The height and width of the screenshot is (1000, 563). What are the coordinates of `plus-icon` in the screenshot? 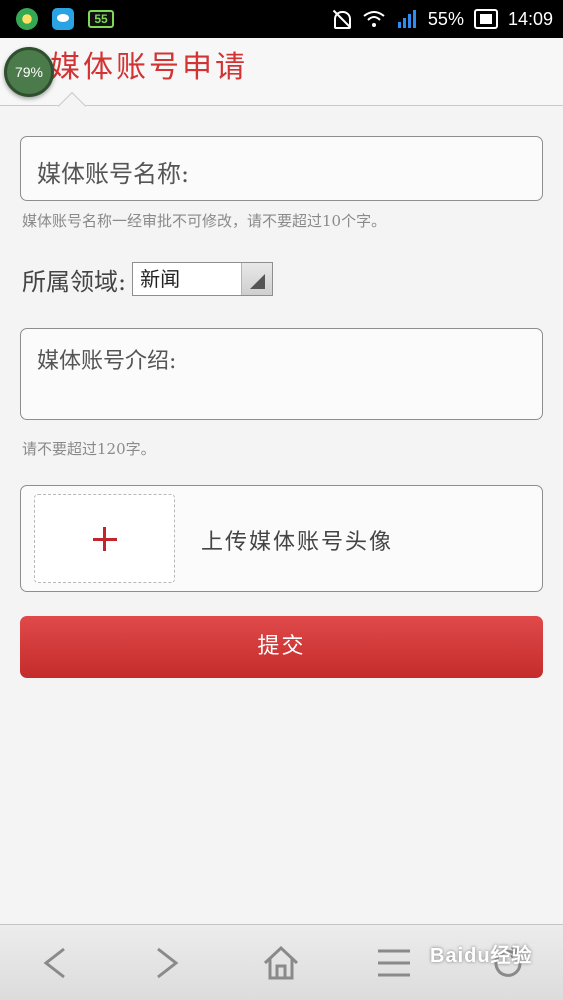 It's located at (105, 539).